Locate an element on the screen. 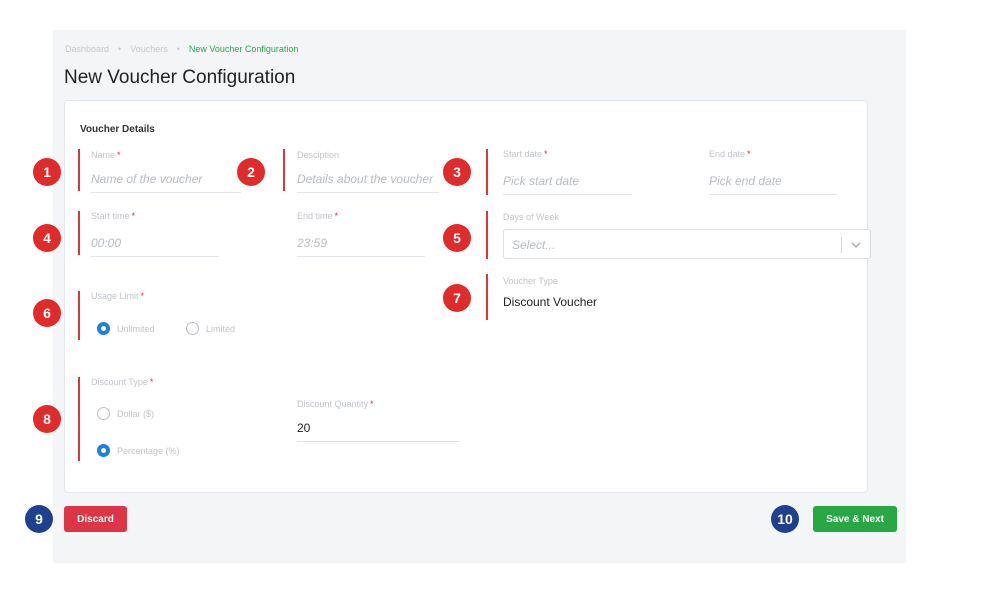 This screenshot has width=999, height=603. discount-quantity-label: Discount Quantity * is located at coordinates (335, 404).